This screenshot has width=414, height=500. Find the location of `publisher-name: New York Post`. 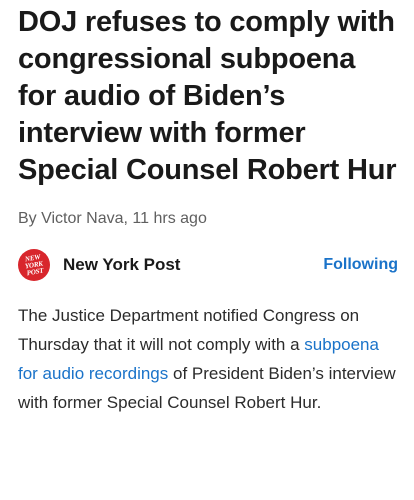

publisher-name: New York Post is located at coordinates (122, 264).